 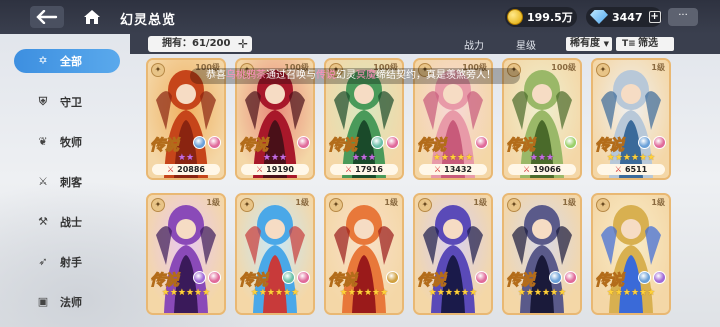 What do you see at coordinates (542, 169) in the screenshot?
I see `combat-power: ⚔ 19066` at bounding box center [542, 169].